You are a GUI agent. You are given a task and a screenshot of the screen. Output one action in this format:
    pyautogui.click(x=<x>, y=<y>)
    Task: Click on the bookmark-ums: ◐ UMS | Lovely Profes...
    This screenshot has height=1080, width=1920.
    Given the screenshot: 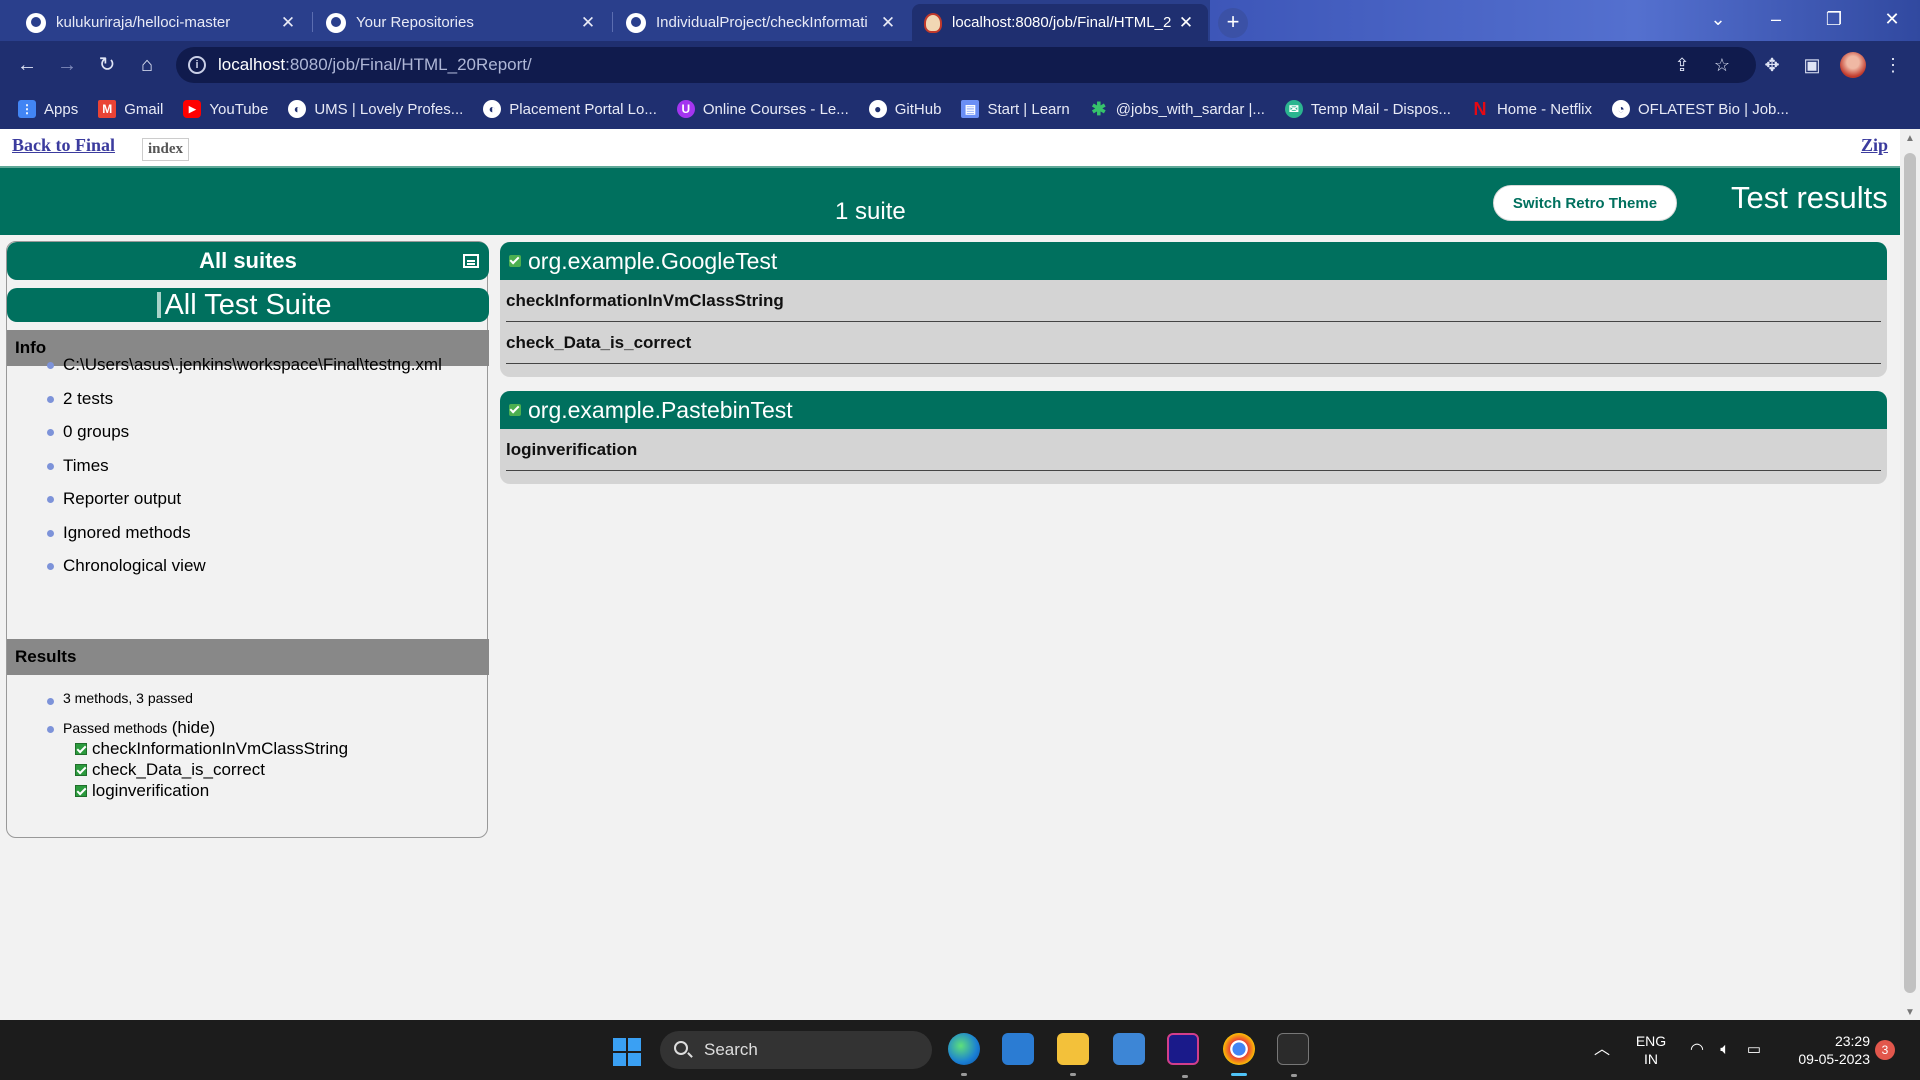 What is the action you would take?
    pyautogui.click(x=375, y=109)
    